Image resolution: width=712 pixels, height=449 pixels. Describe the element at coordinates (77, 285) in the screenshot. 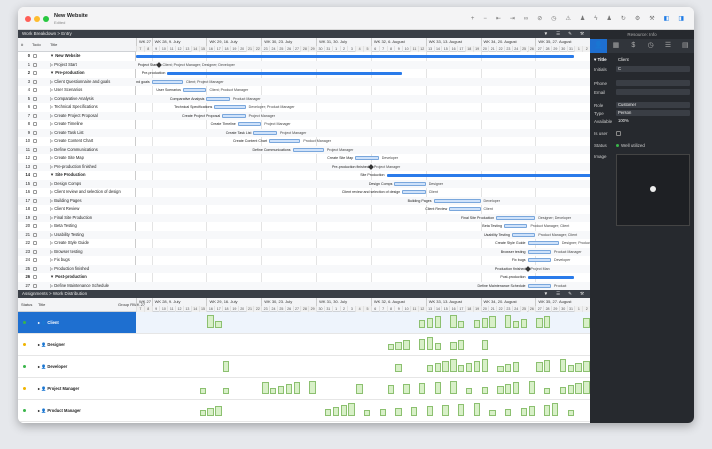

I see `outline-row: 27 ▷ Define Maintenance Schedule` at that location.